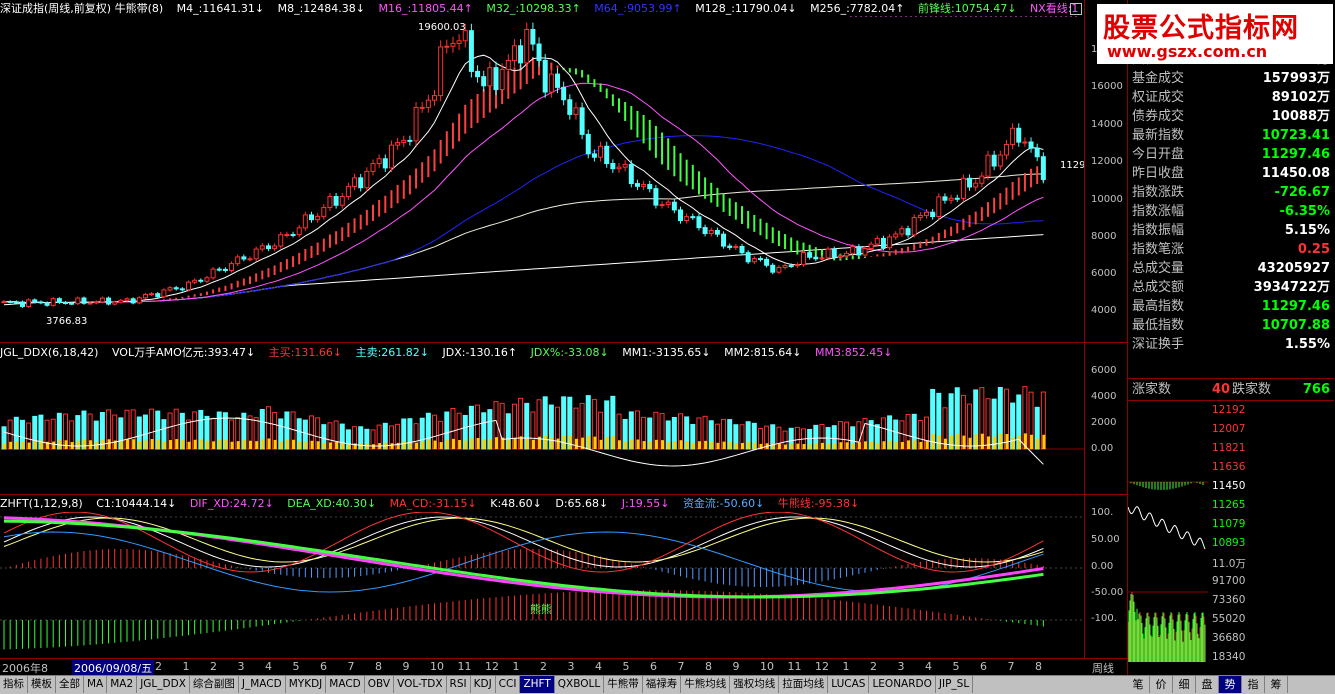 This screenshot has height=694, width=1335. What do you see at coordinates (1158, 78) in the screenshot?
I see `stat-label: 基金成交` at bounding box center [1158, 78].